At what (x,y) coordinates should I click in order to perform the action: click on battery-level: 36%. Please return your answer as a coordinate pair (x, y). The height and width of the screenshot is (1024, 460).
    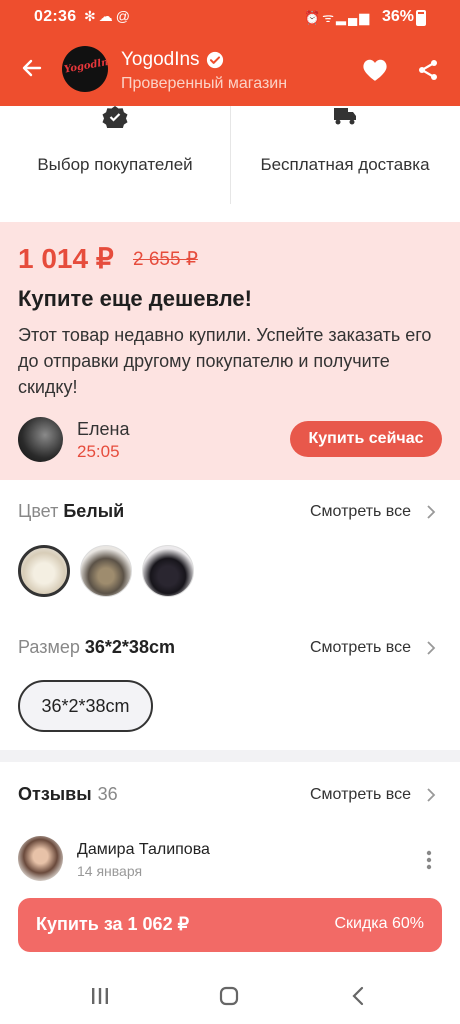
    Looking at the image, I should click on (398, 16).